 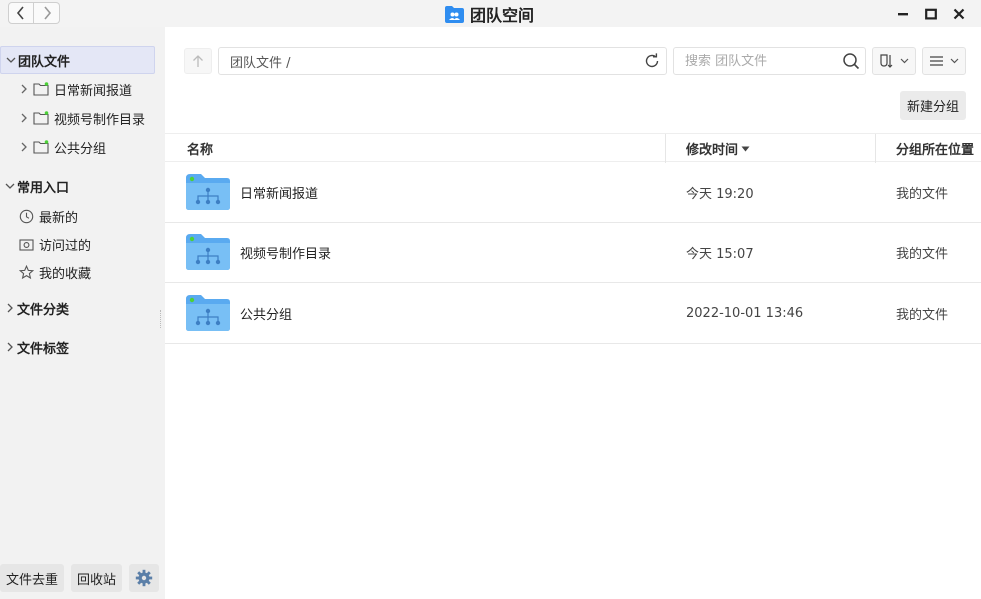 I want to click on sort-icon, so click(x=886, y=61).